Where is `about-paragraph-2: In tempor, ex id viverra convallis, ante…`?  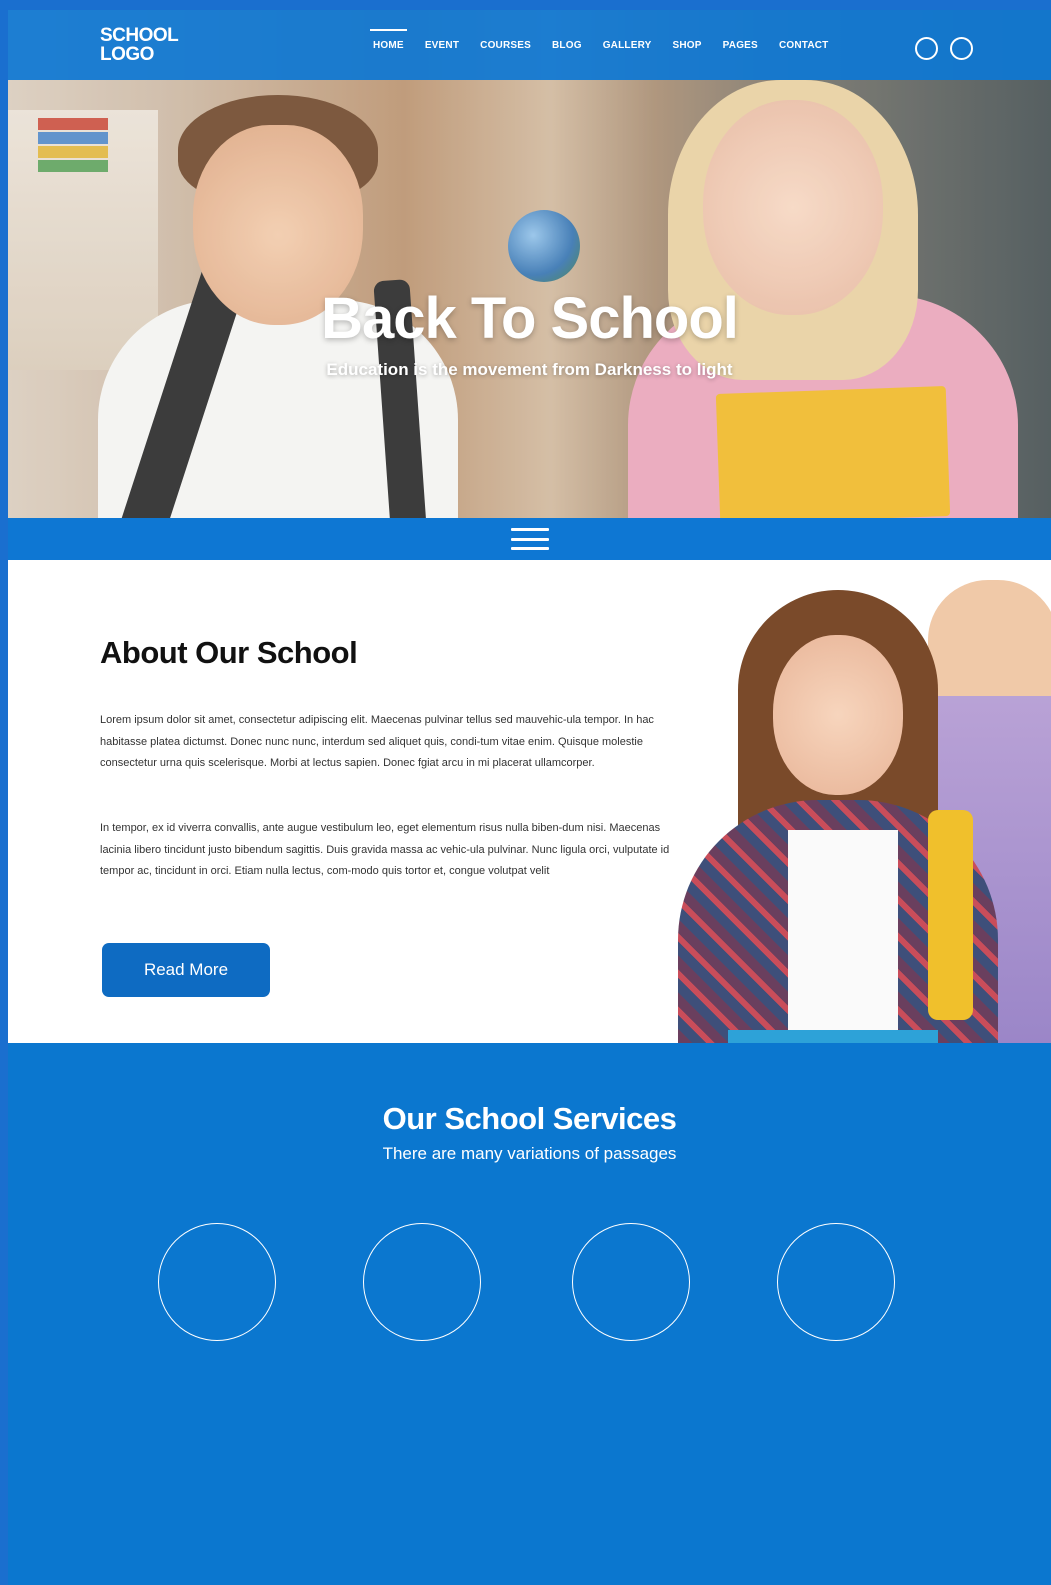 about-paragraph-2: In tempor, ex id viverra convallis, ante… is located at coordinates (385, 849).